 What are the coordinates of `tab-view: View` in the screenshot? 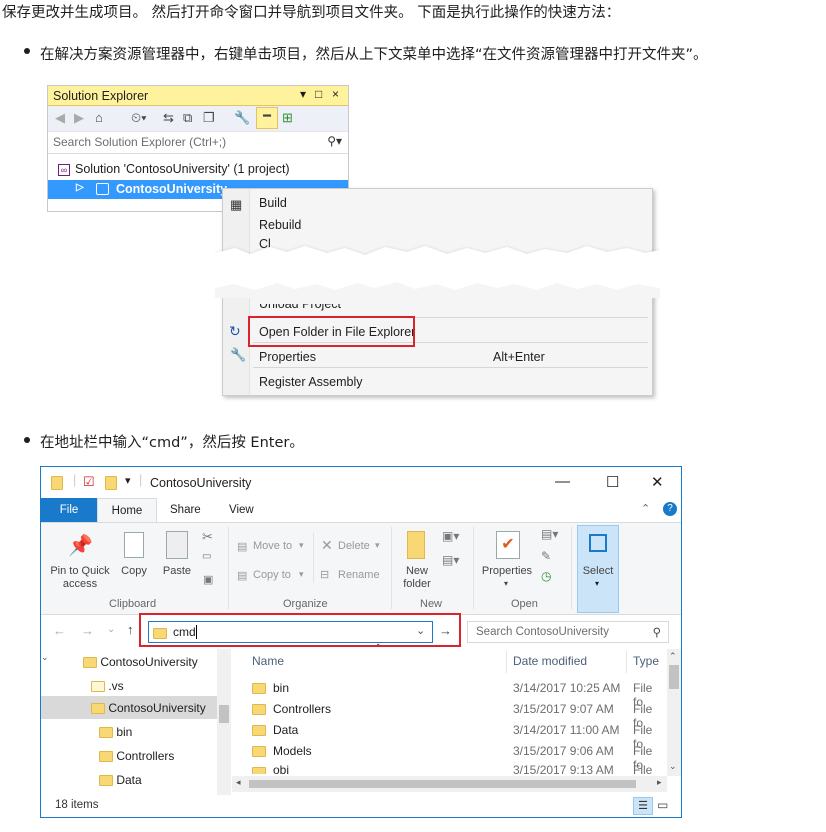 It's located at (241, 510).